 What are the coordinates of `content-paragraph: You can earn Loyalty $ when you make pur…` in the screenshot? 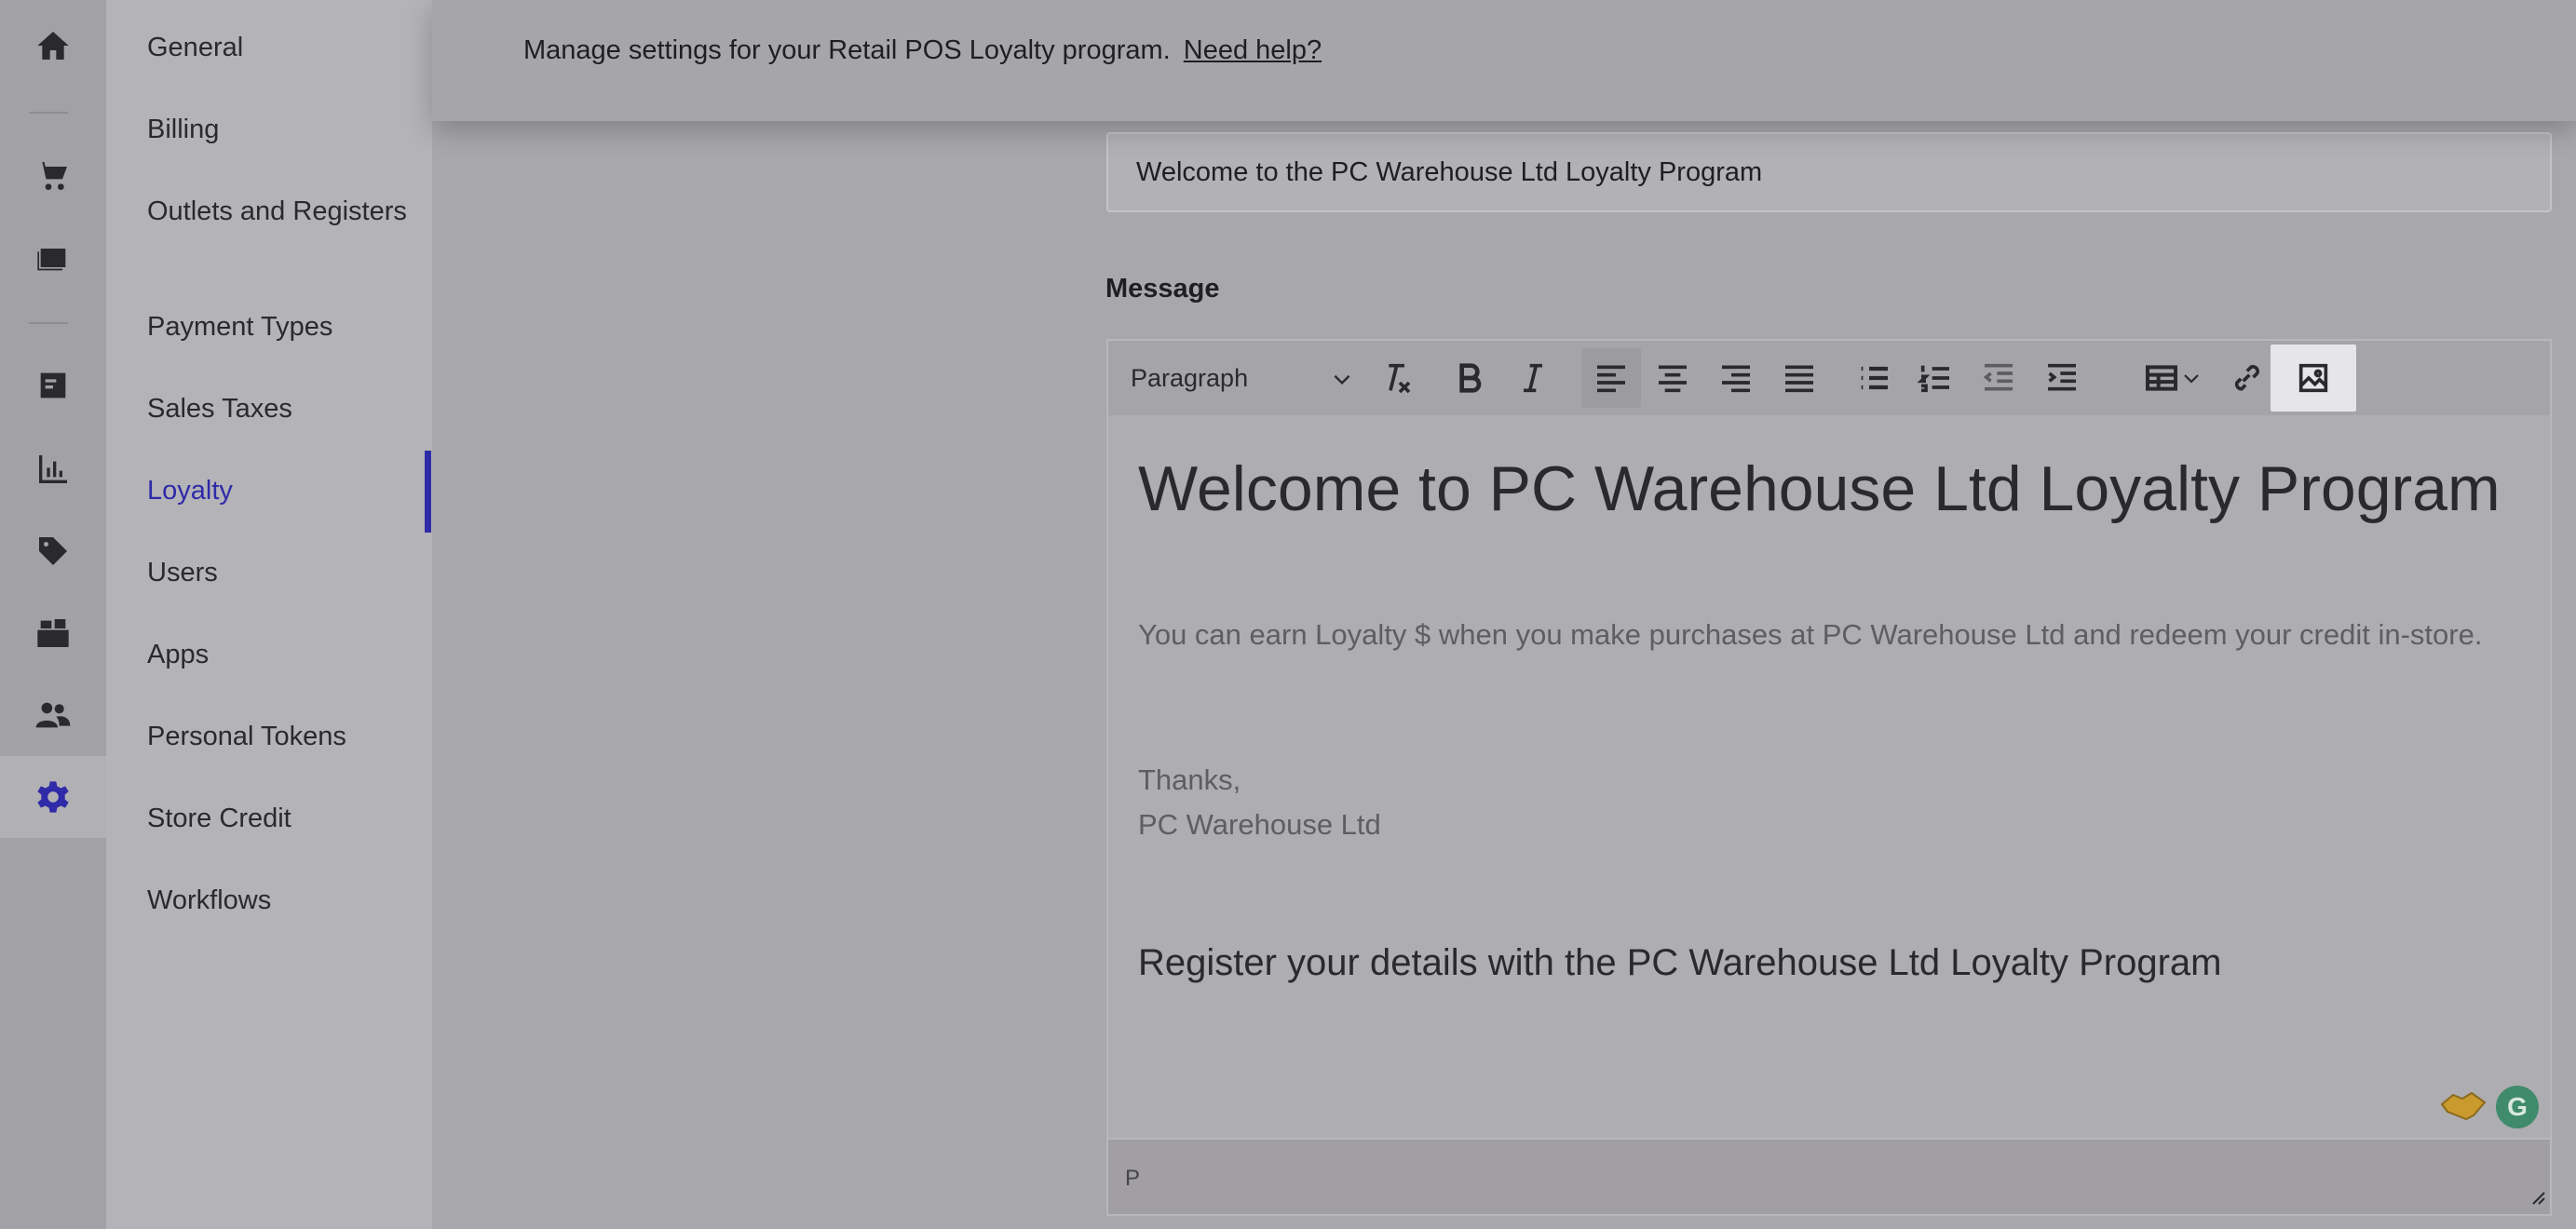 It's located at (1810, 635).